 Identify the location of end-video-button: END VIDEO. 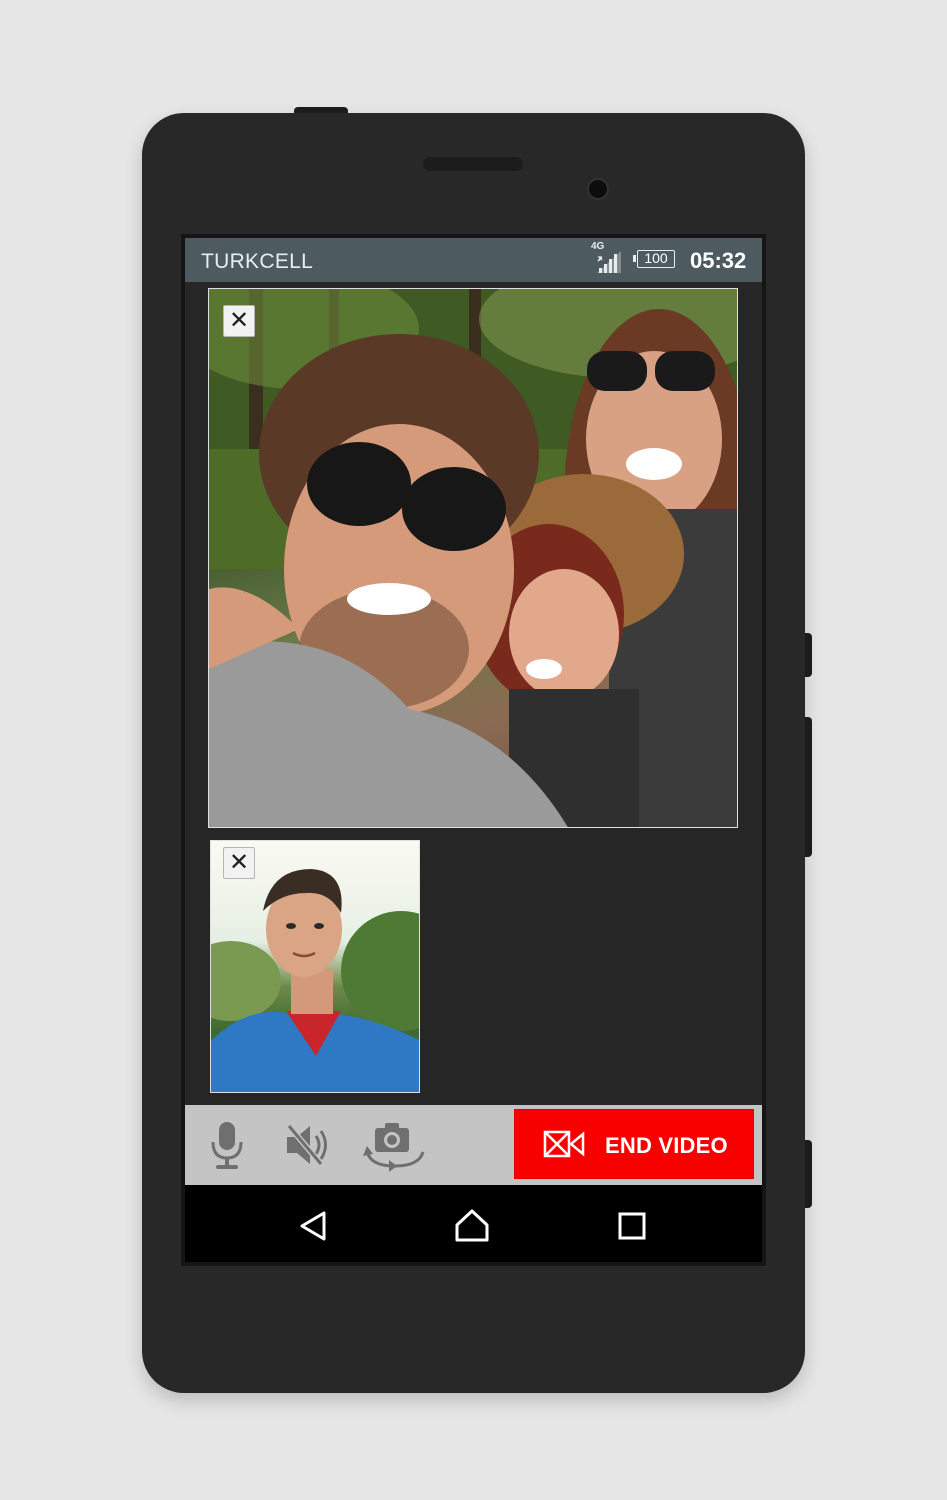
(634, 1144).